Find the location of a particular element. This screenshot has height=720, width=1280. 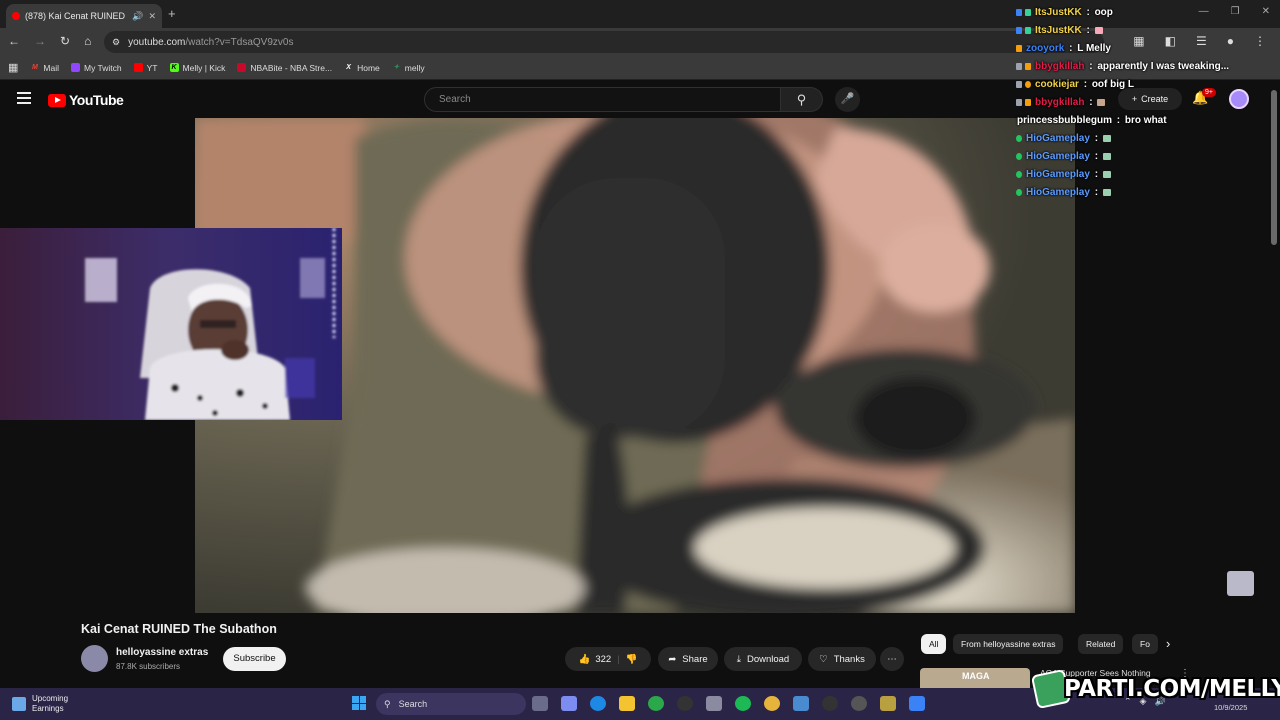

roblox-icon is located at coordinates (917, 703).